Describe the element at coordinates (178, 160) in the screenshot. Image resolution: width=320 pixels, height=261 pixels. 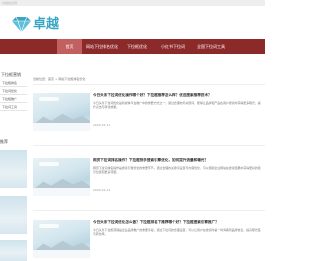
I see `article-title: 网页下拉词排名操作？下拉框快手搜索引擎优化，如何提升流量和曝光？` at that location.